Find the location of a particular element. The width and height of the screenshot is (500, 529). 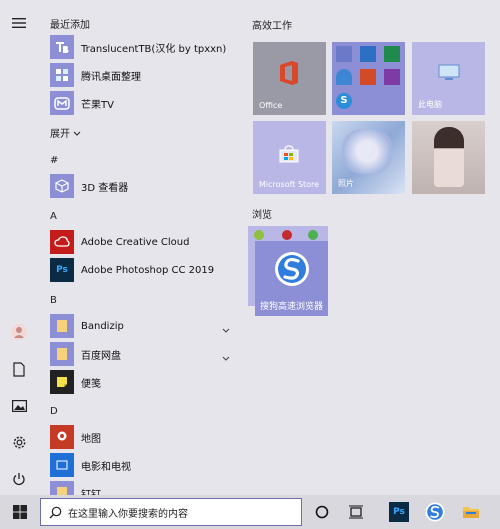

list-item: 百度网盘 is located at coordinates (143, 354).